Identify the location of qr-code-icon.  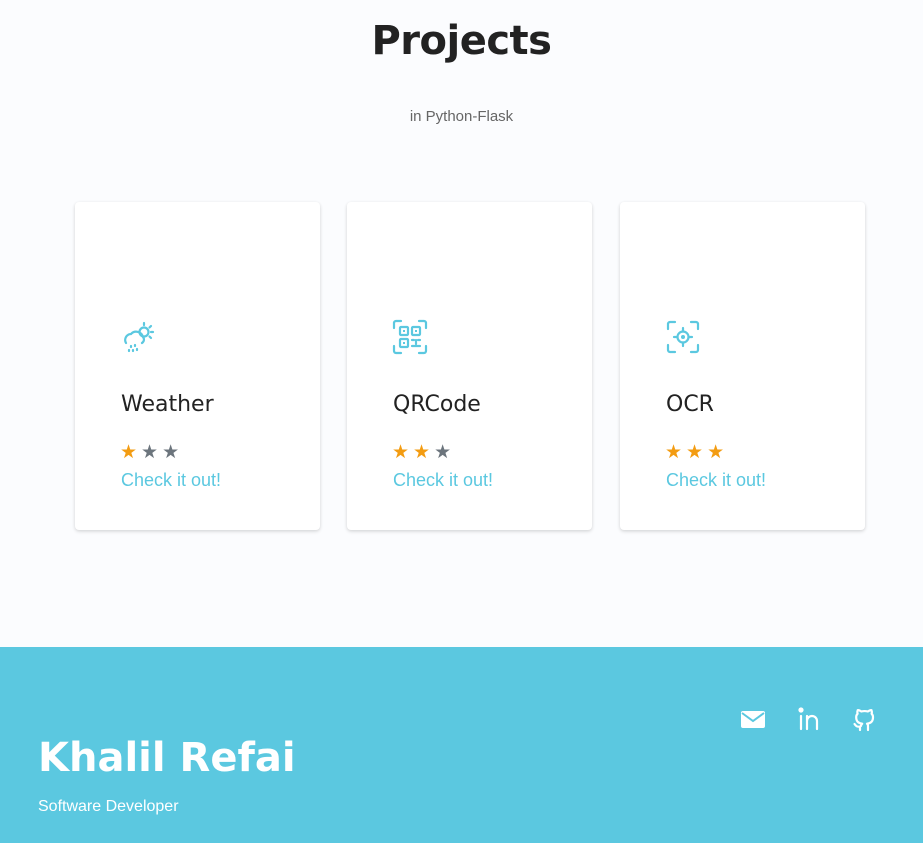
(410, 337).